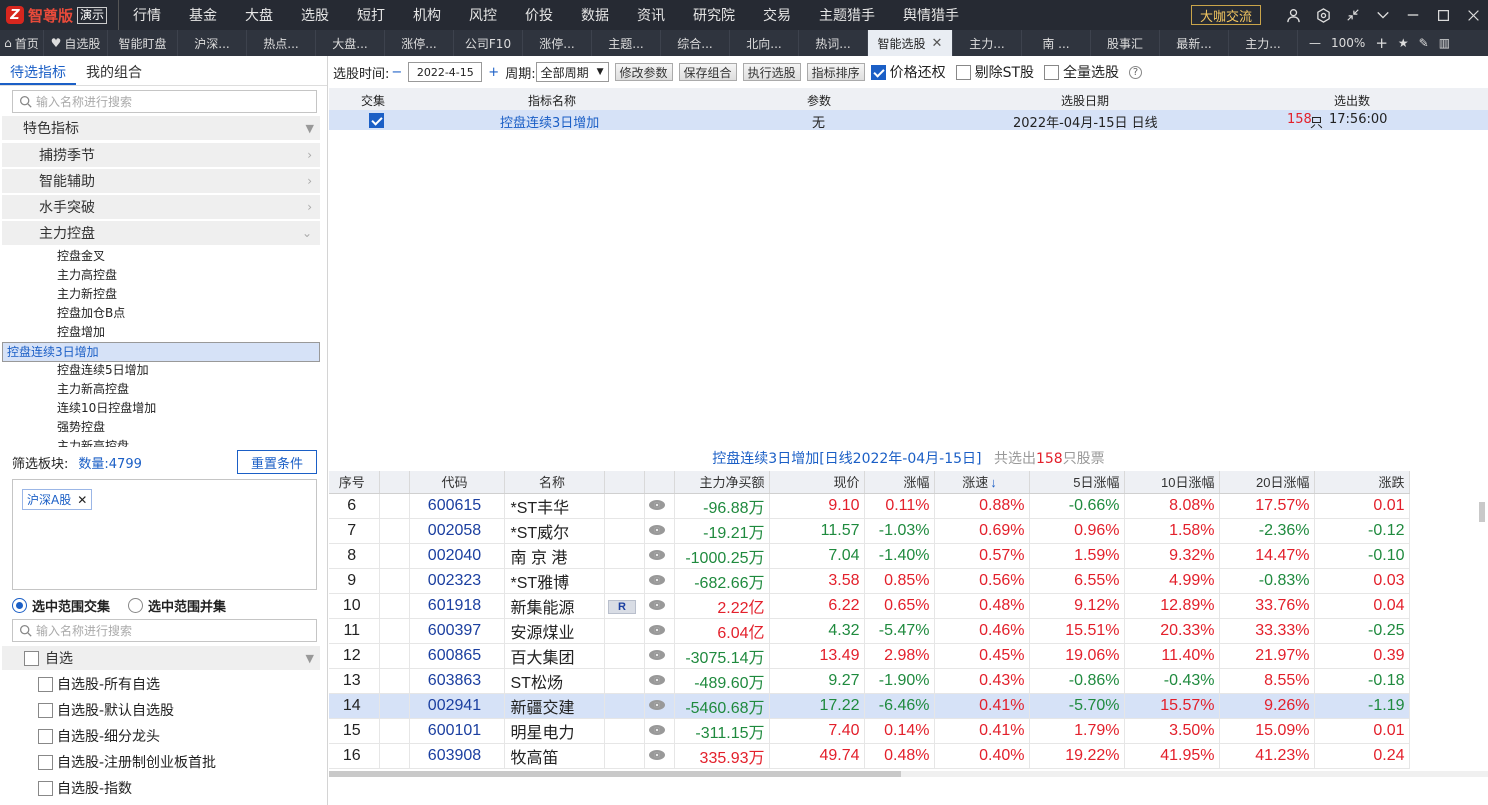  What do you see at coordinates (554, 706) in the screenshot?
I see `stock-name: 新疆交建` at bounding box center [554, 706].